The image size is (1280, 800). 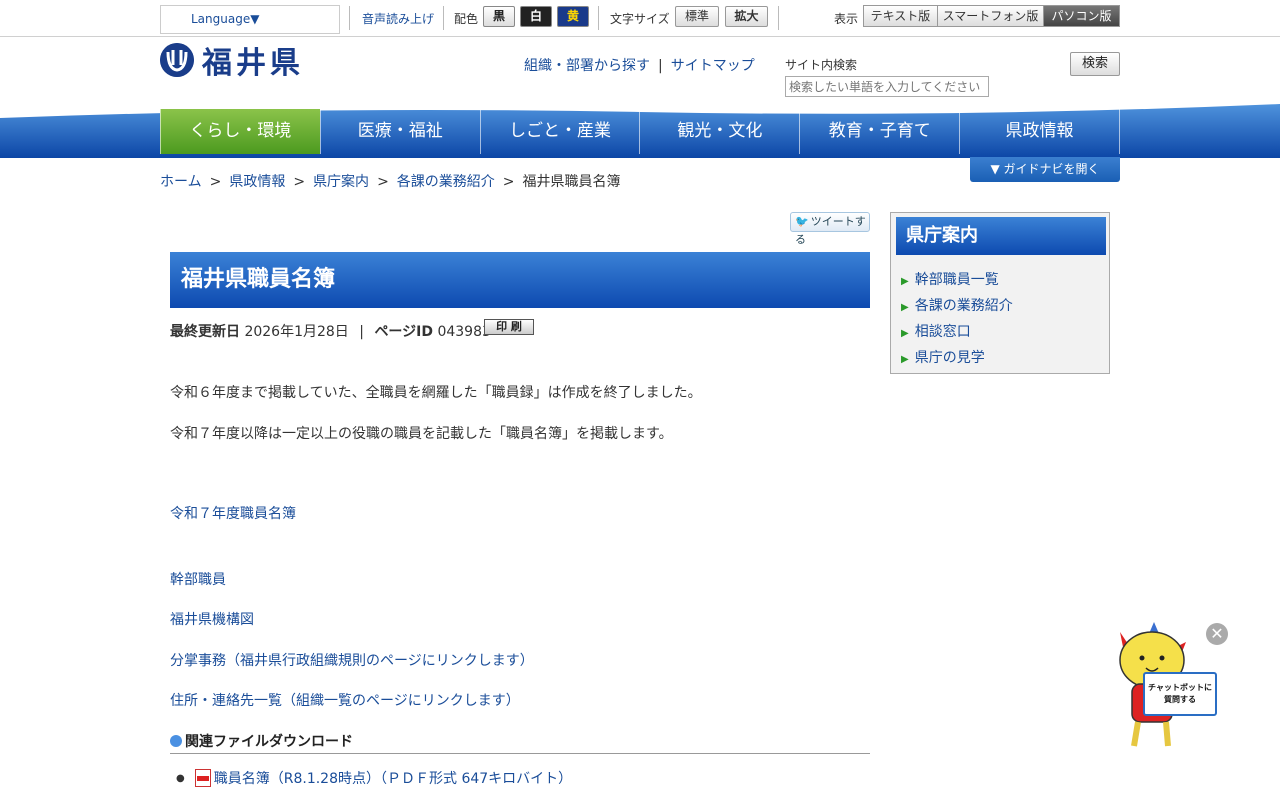 I want to click on side-menu: 県庁案内 ▶ 幹部職員一覧 ▶ 各課の業務紹介 ▶ 相談窓口 ▶ 県庁の見学, so click(x=1000, y=293).